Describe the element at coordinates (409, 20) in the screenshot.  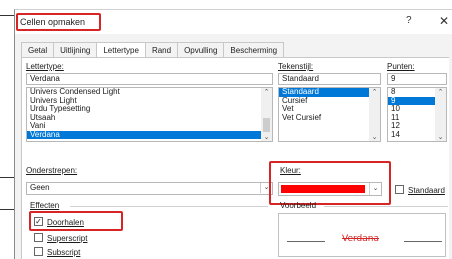
I see `help-button: ?` at that location.